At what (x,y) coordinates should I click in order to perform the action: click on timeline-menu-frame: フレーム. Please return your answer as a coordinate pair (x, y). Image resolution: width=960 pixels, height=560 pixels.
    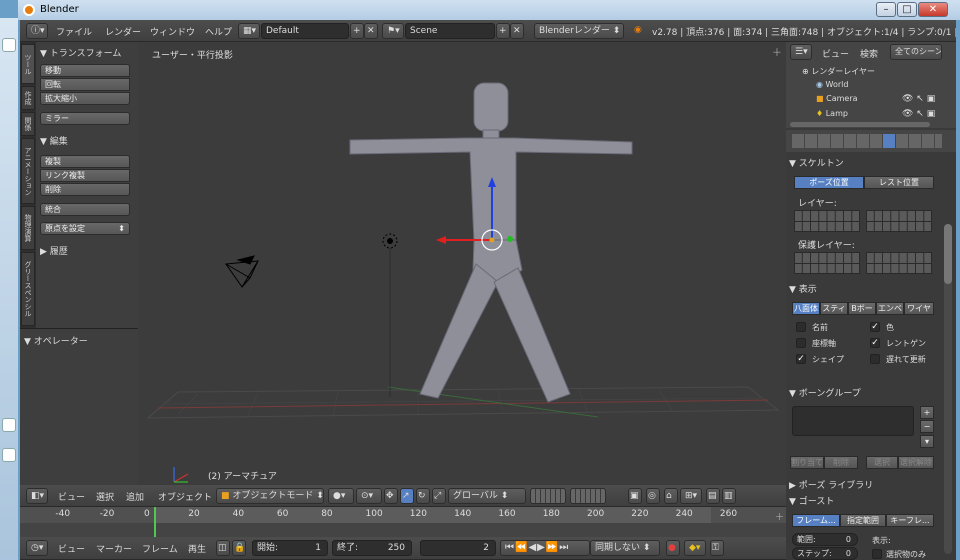
    Looking at the image, I should click on (160, 548).